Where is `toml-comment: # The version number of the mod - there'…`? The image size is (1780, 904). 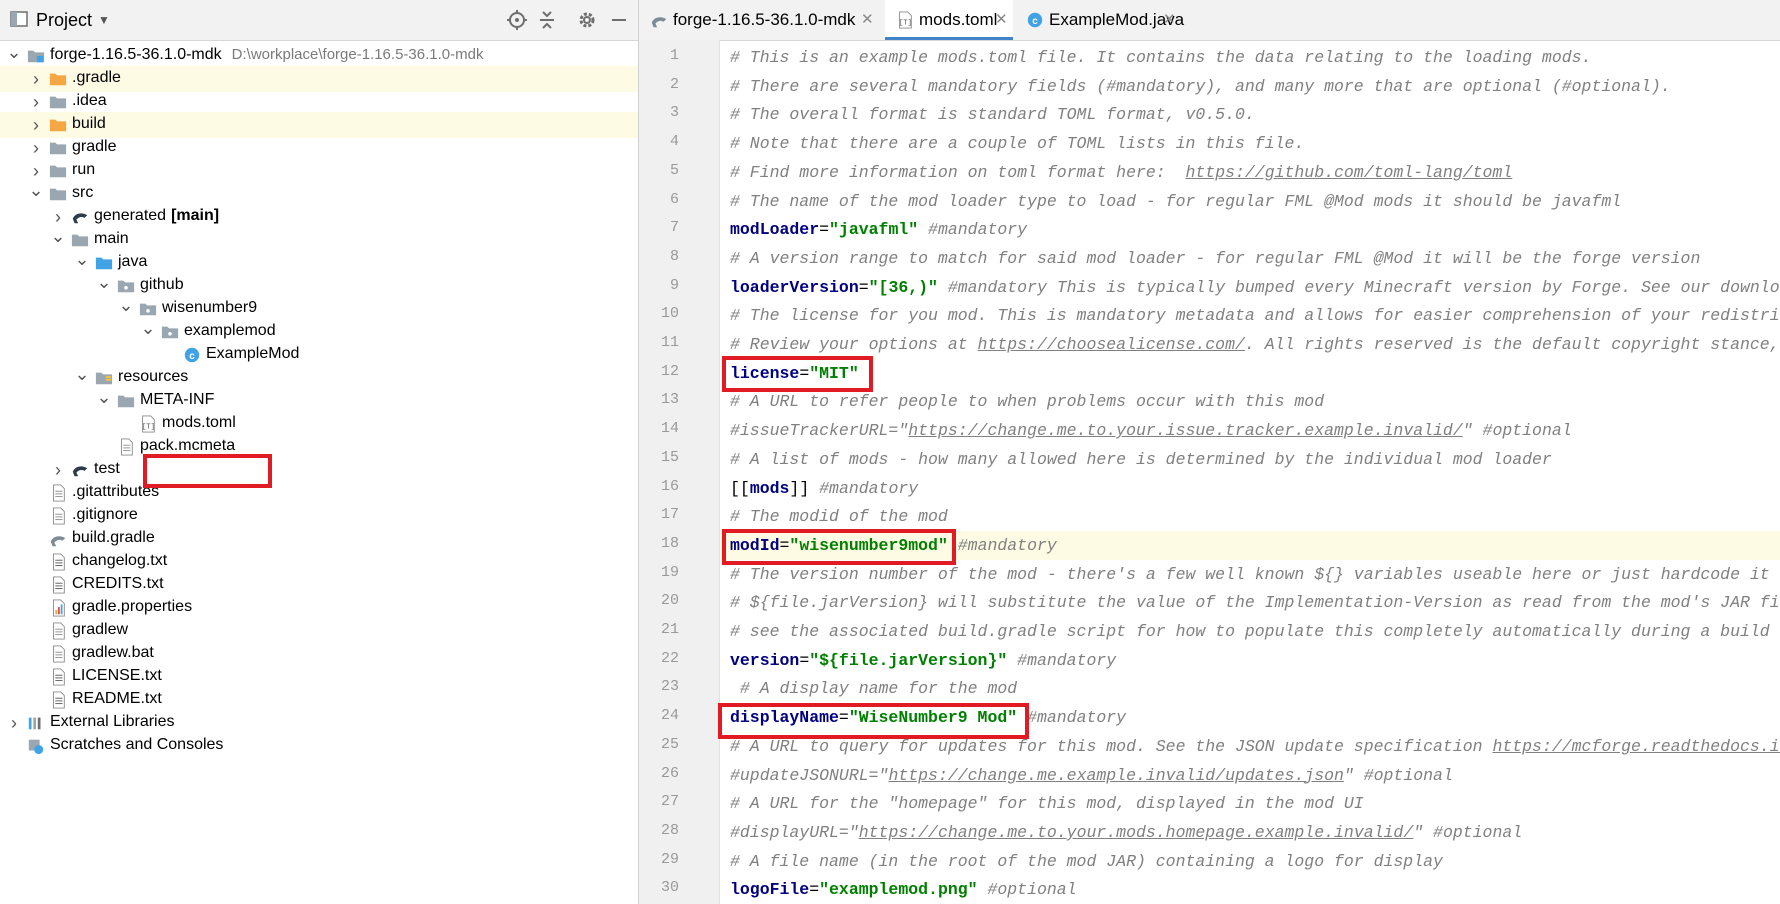
toml-comment: # The version number of the mod - there'… is located at coordinates (1250, 574).